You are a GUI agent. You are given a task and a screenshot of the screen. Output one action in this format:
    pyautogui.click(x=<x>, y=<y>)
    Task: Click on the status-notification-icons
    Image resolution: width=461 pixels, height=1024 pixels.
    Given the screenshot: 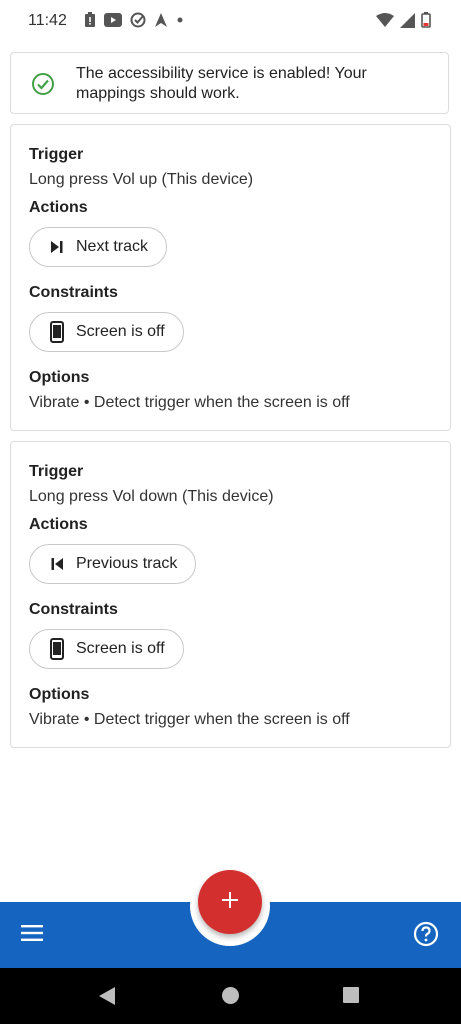 What is the action you would take?
    pyautogui.click(x=134, y=20)
    